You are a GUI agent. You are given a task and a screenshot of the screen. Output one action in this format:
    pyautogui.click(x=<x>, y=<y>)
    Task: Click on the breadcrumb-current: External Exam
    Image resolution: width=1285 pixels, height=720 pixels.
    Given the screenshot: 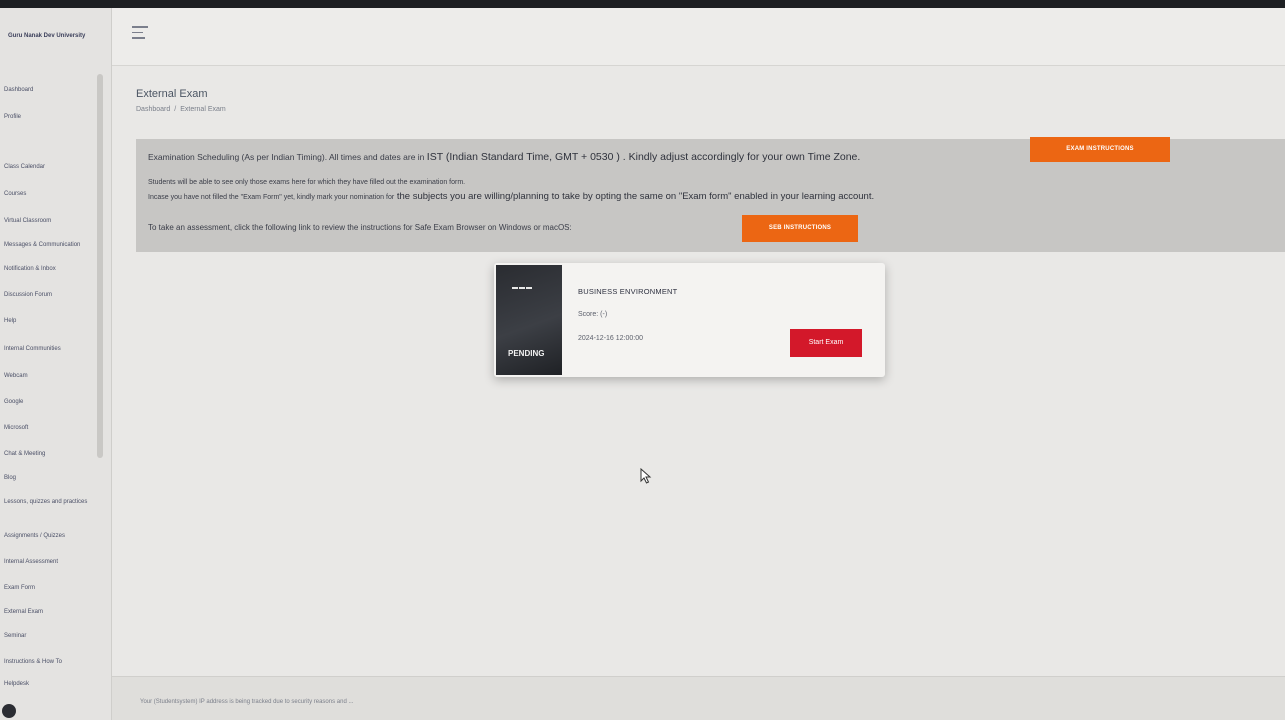 What is the action you would take?
    pyautogui.click(x=203, y=109)
    